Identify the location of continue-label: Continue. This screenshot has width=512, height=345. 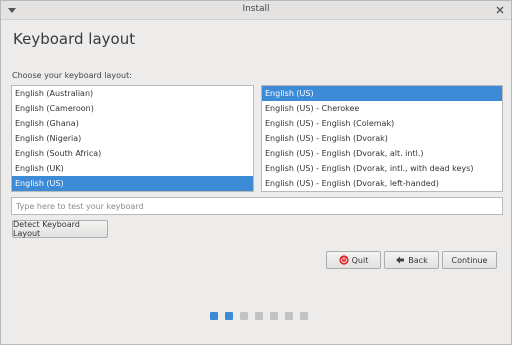
(469, 260).